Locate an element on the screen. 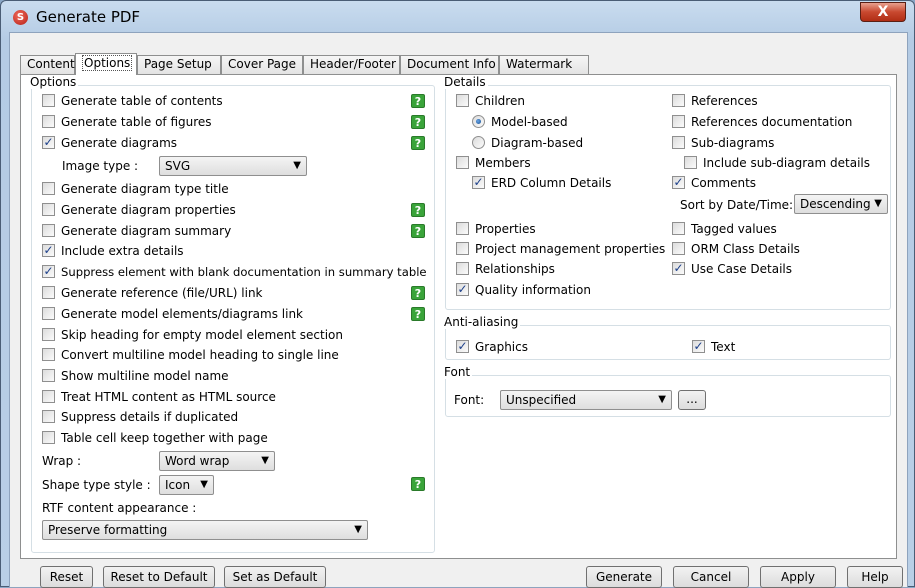 The height and width of the screenshot is (588, 915). option-suppress-duplicated: Suppress details if duplicated is located at coordinates (140, 417).